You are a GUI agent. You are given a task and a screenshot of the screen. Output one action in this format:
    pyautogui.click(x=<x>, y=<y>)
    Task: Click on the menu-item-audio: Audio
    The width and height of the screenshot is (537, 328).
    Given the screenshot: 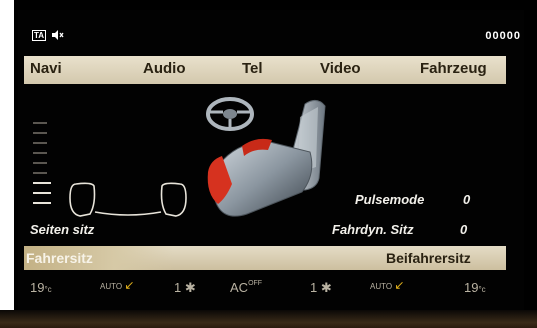 What is the action you would take?
    pyautogui.click(x=164, y=68)
    